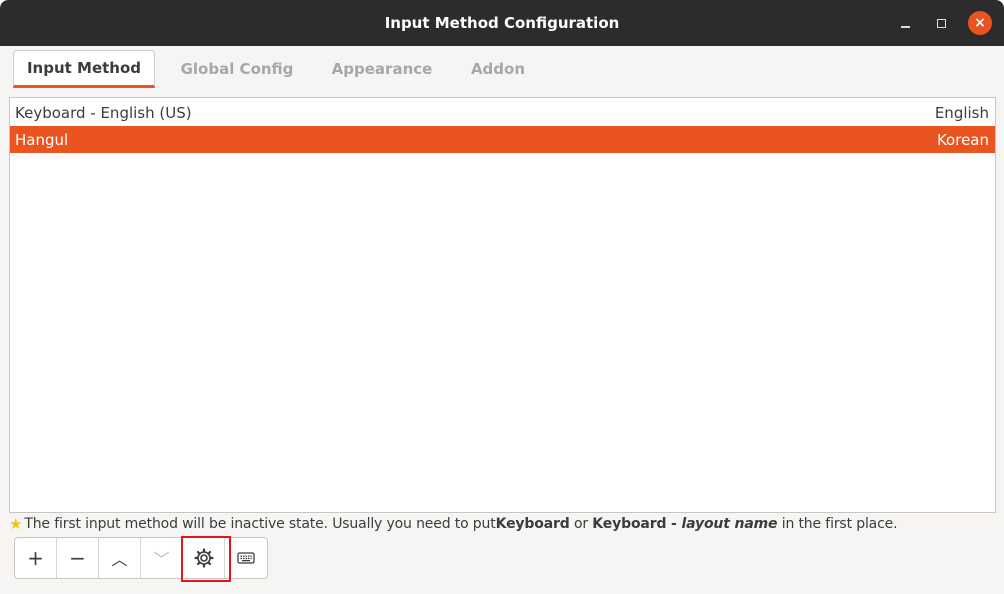 The height and width of the screenshot is (594, 1004). Describe the element at coordinates (905, 27) in the screenshot. I see `minimize-icon` at that location.